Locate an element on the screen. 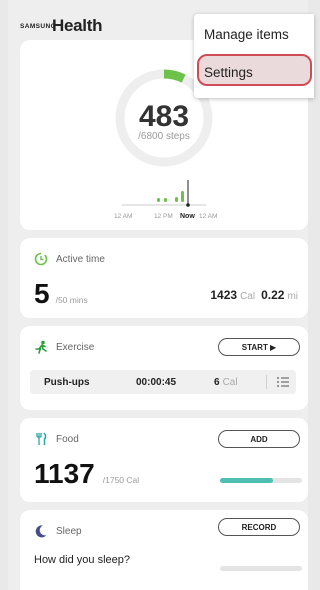  now-dot is located at coordinates (188, 205).